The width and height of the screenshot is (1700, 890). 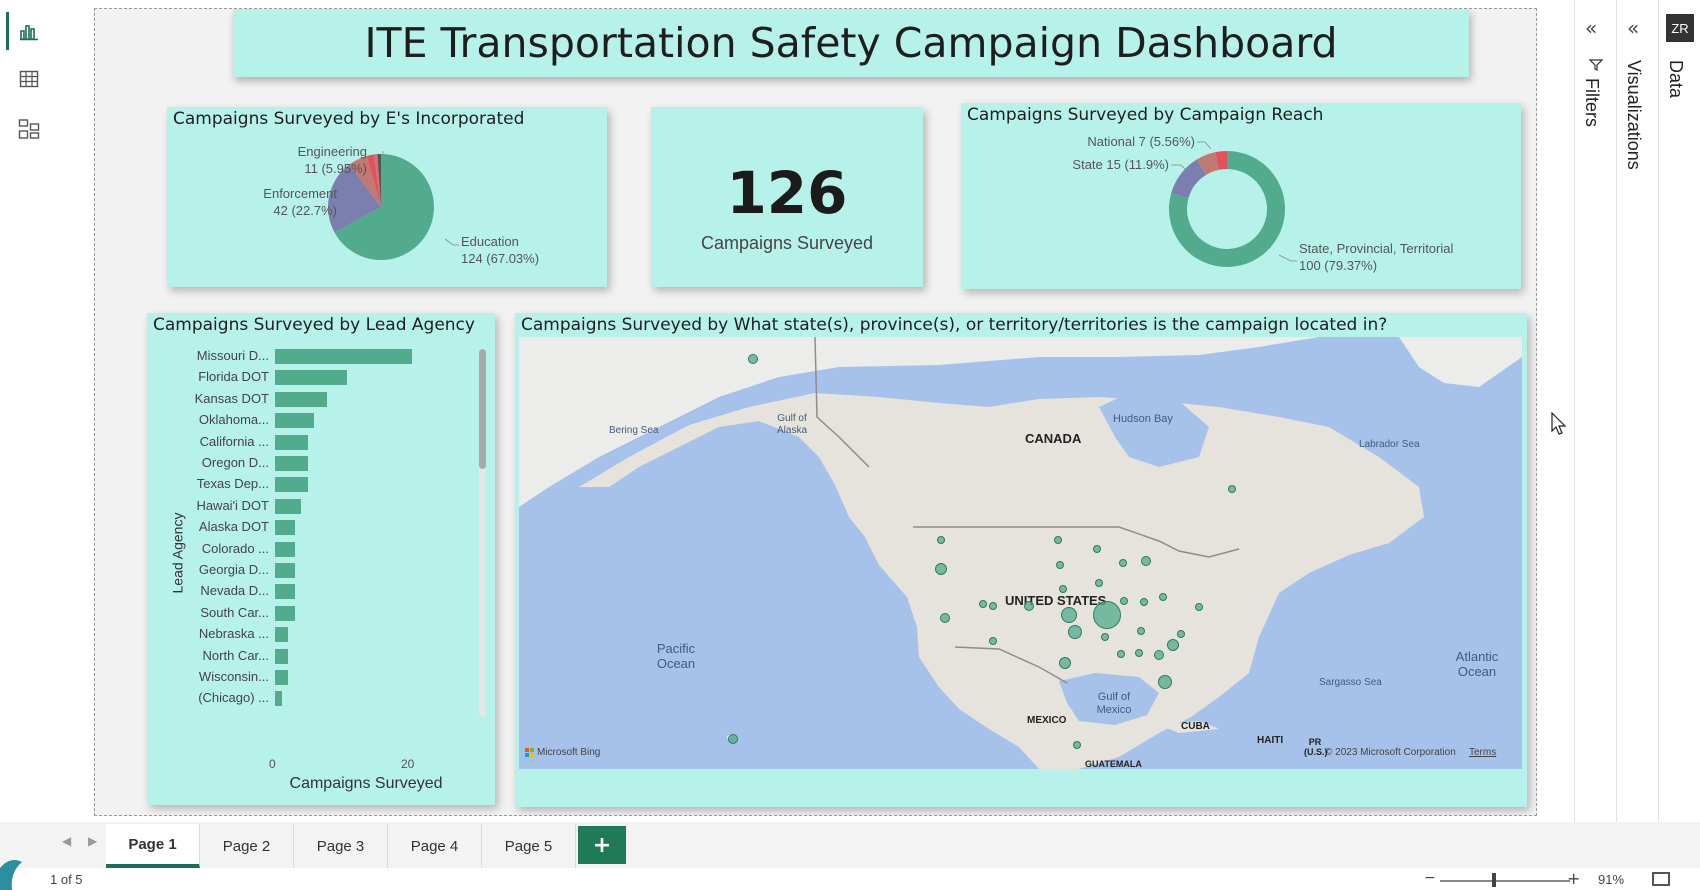 I want to click on filters-collapse-icon: «, so click(x=1591, y=28).